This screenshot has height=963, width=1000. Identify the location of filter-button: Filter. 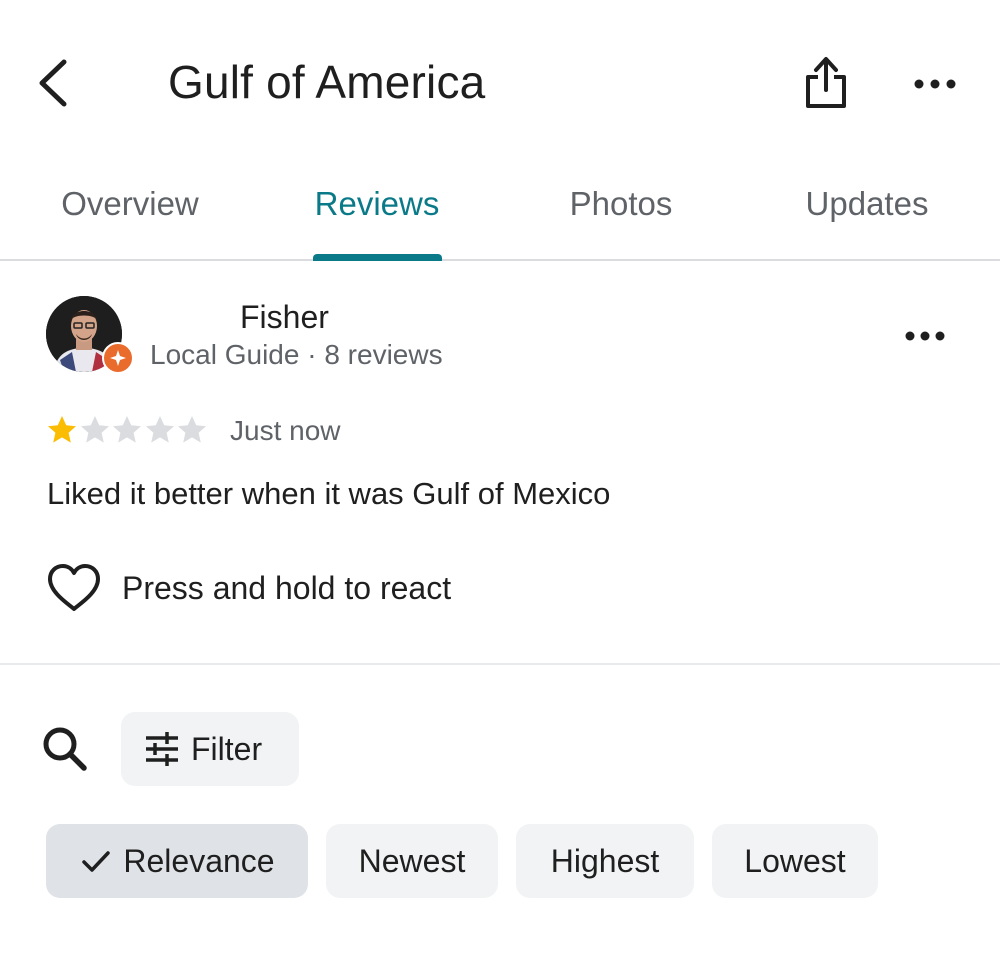
(210, 749).